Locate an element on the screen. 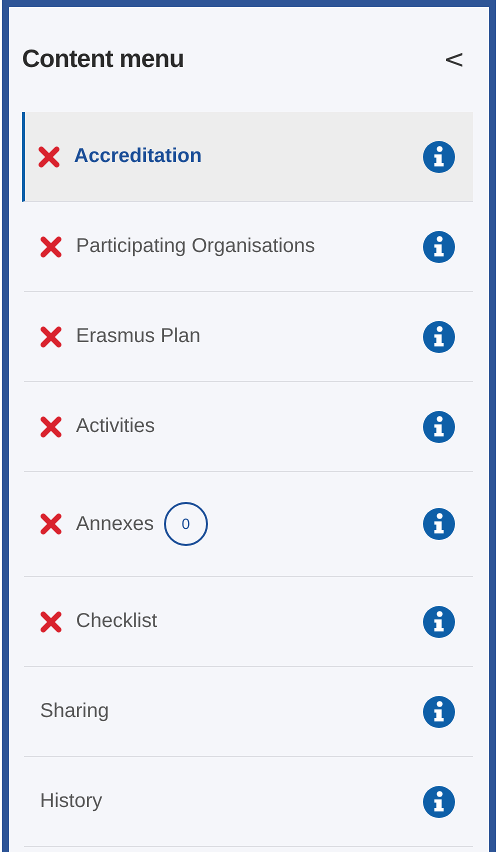  menu-item: Annexes 0 is located at coordinates (248, 524).